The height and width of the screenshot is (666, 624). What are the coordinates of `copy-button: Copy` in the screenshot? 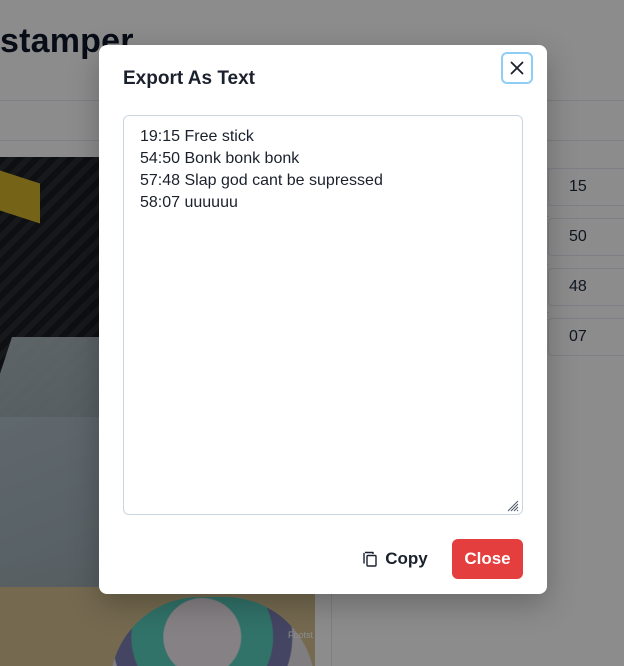 It's located at (395, 559).